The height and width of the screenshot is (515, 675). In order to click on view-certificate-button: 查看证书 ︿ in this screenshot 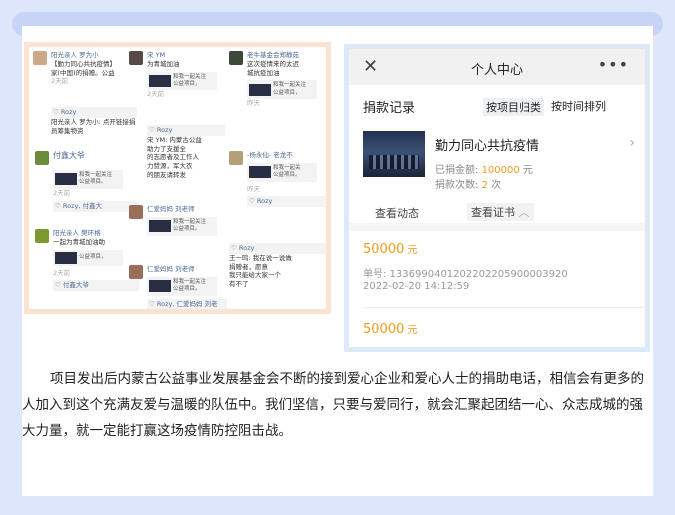, I will do `click(500, 212)`.